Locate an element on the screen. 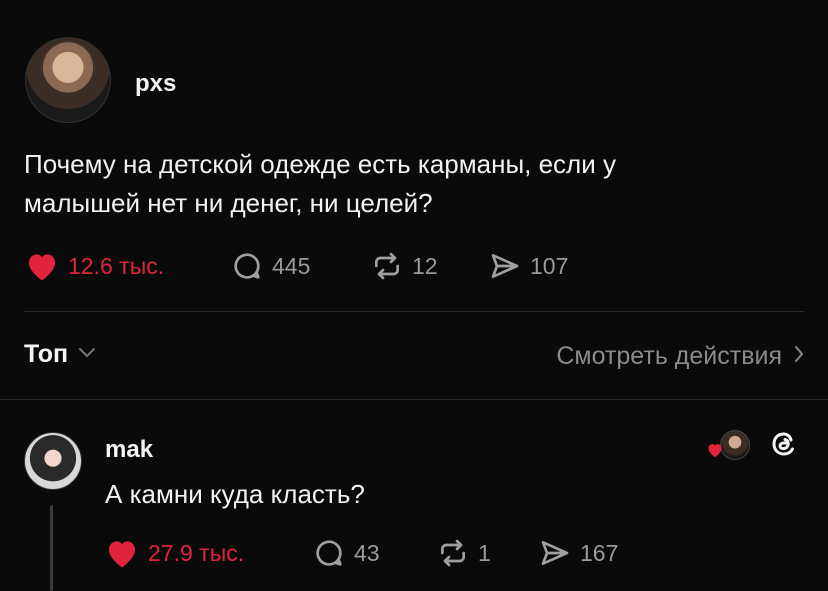 This screenshot has width=828, height=591. reply-like-button: 27.9 тыс. is located at coordinates (174, 553).